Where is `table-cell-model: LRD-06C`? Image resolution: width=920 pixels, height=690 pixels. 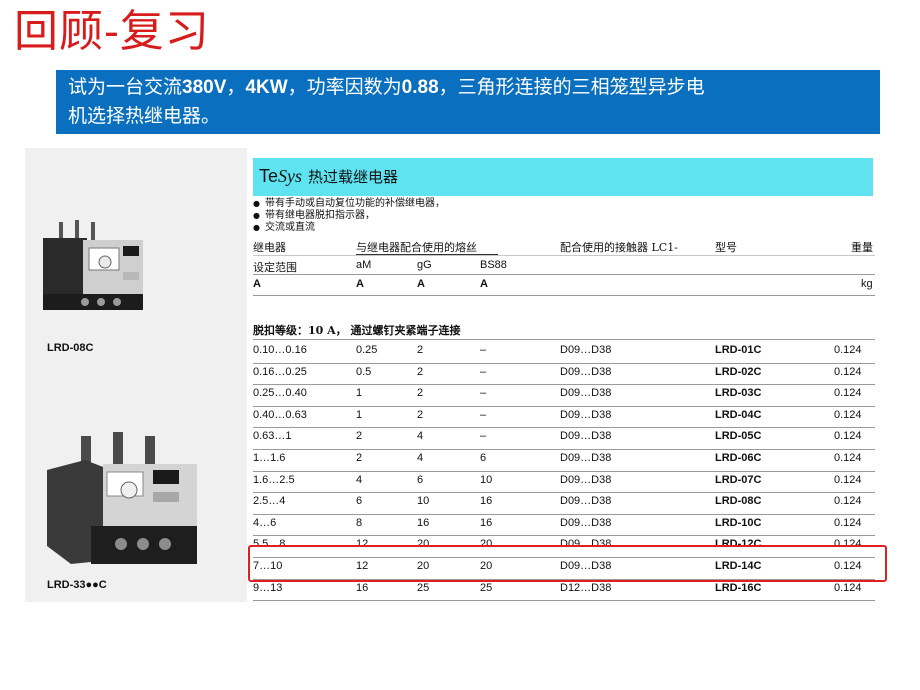
table-cell-model: LRD-06C is located at coordinates (738, 458).